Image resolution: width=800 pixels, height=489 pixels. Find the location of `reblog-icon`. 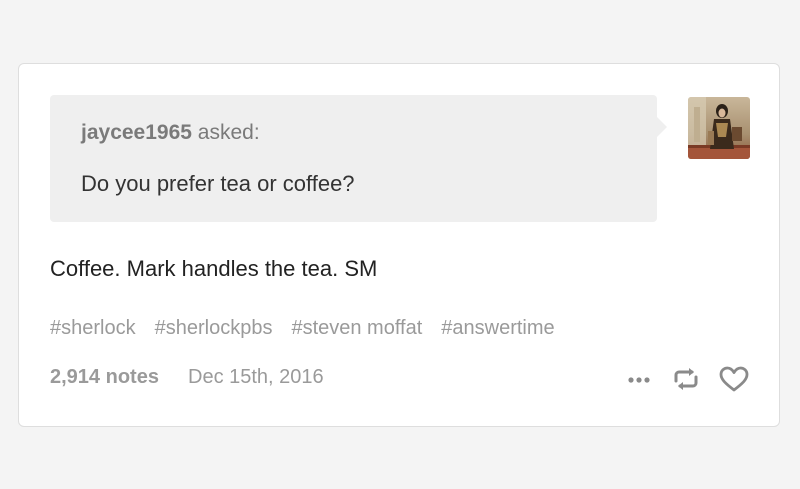

reblog-icon is located at coordinates (686, 379).